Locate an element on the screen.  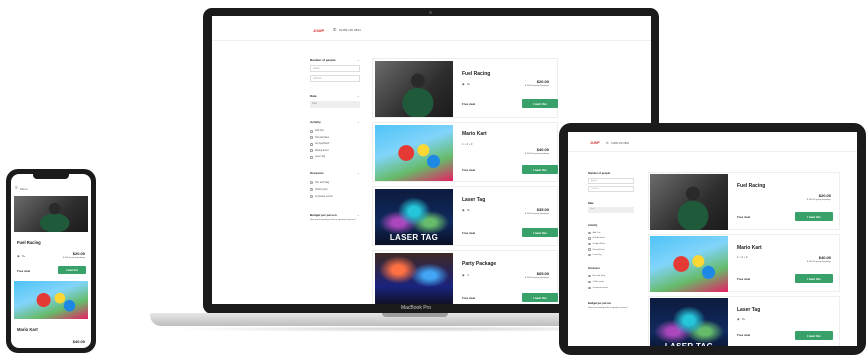
product-name: Party Package is located at coordinates (479, 264).